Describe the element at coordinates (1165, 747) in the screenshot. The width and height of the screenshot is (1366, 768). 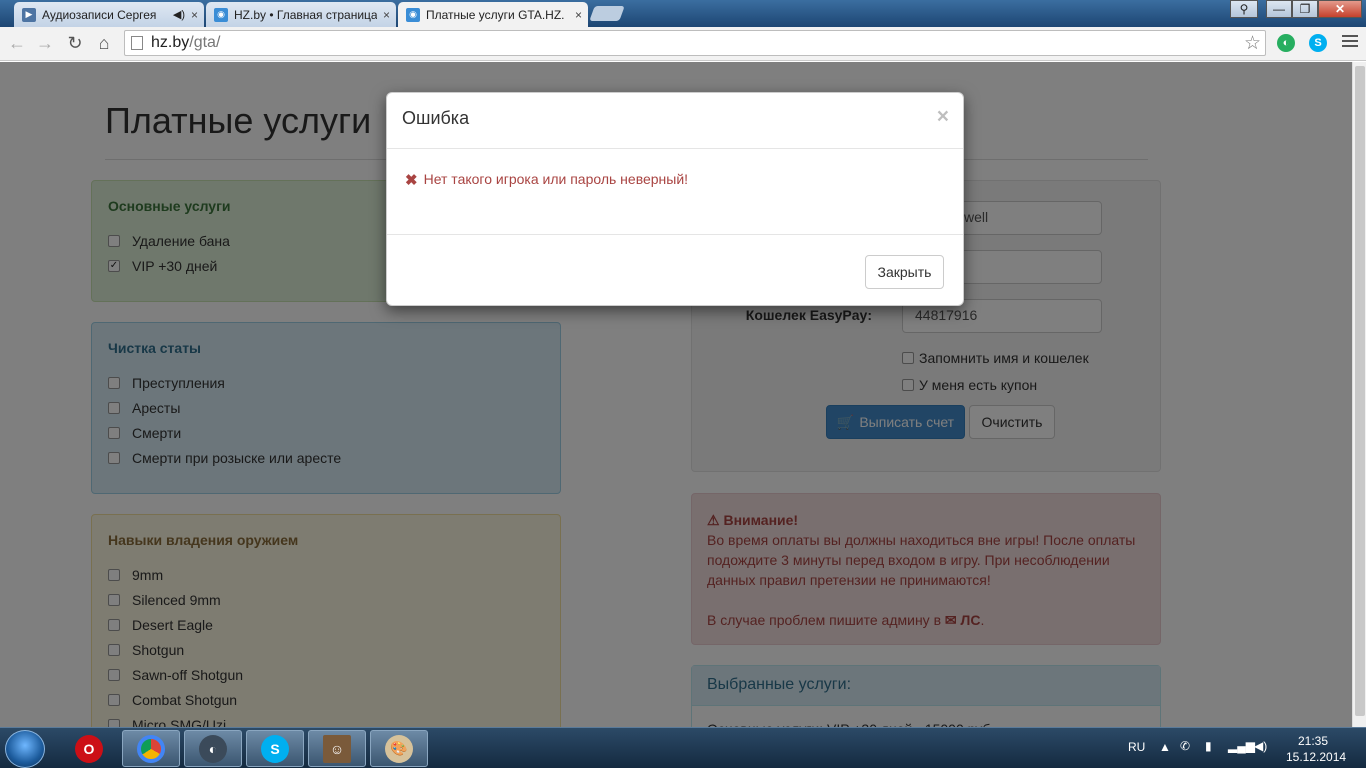
I see `show-hidden-icons-icon: ▲` at that location.